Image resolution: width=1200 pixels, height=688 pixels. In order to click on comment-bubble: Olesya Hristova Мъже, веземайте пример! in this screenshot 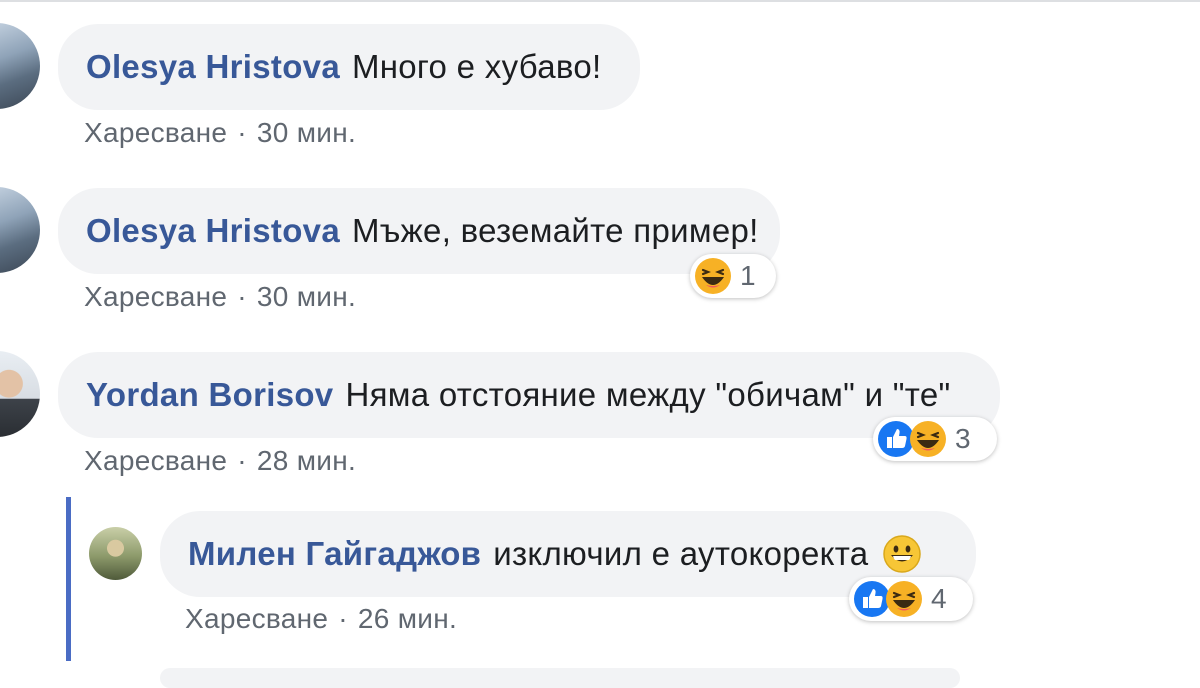, I will do `click(419, 231)`.